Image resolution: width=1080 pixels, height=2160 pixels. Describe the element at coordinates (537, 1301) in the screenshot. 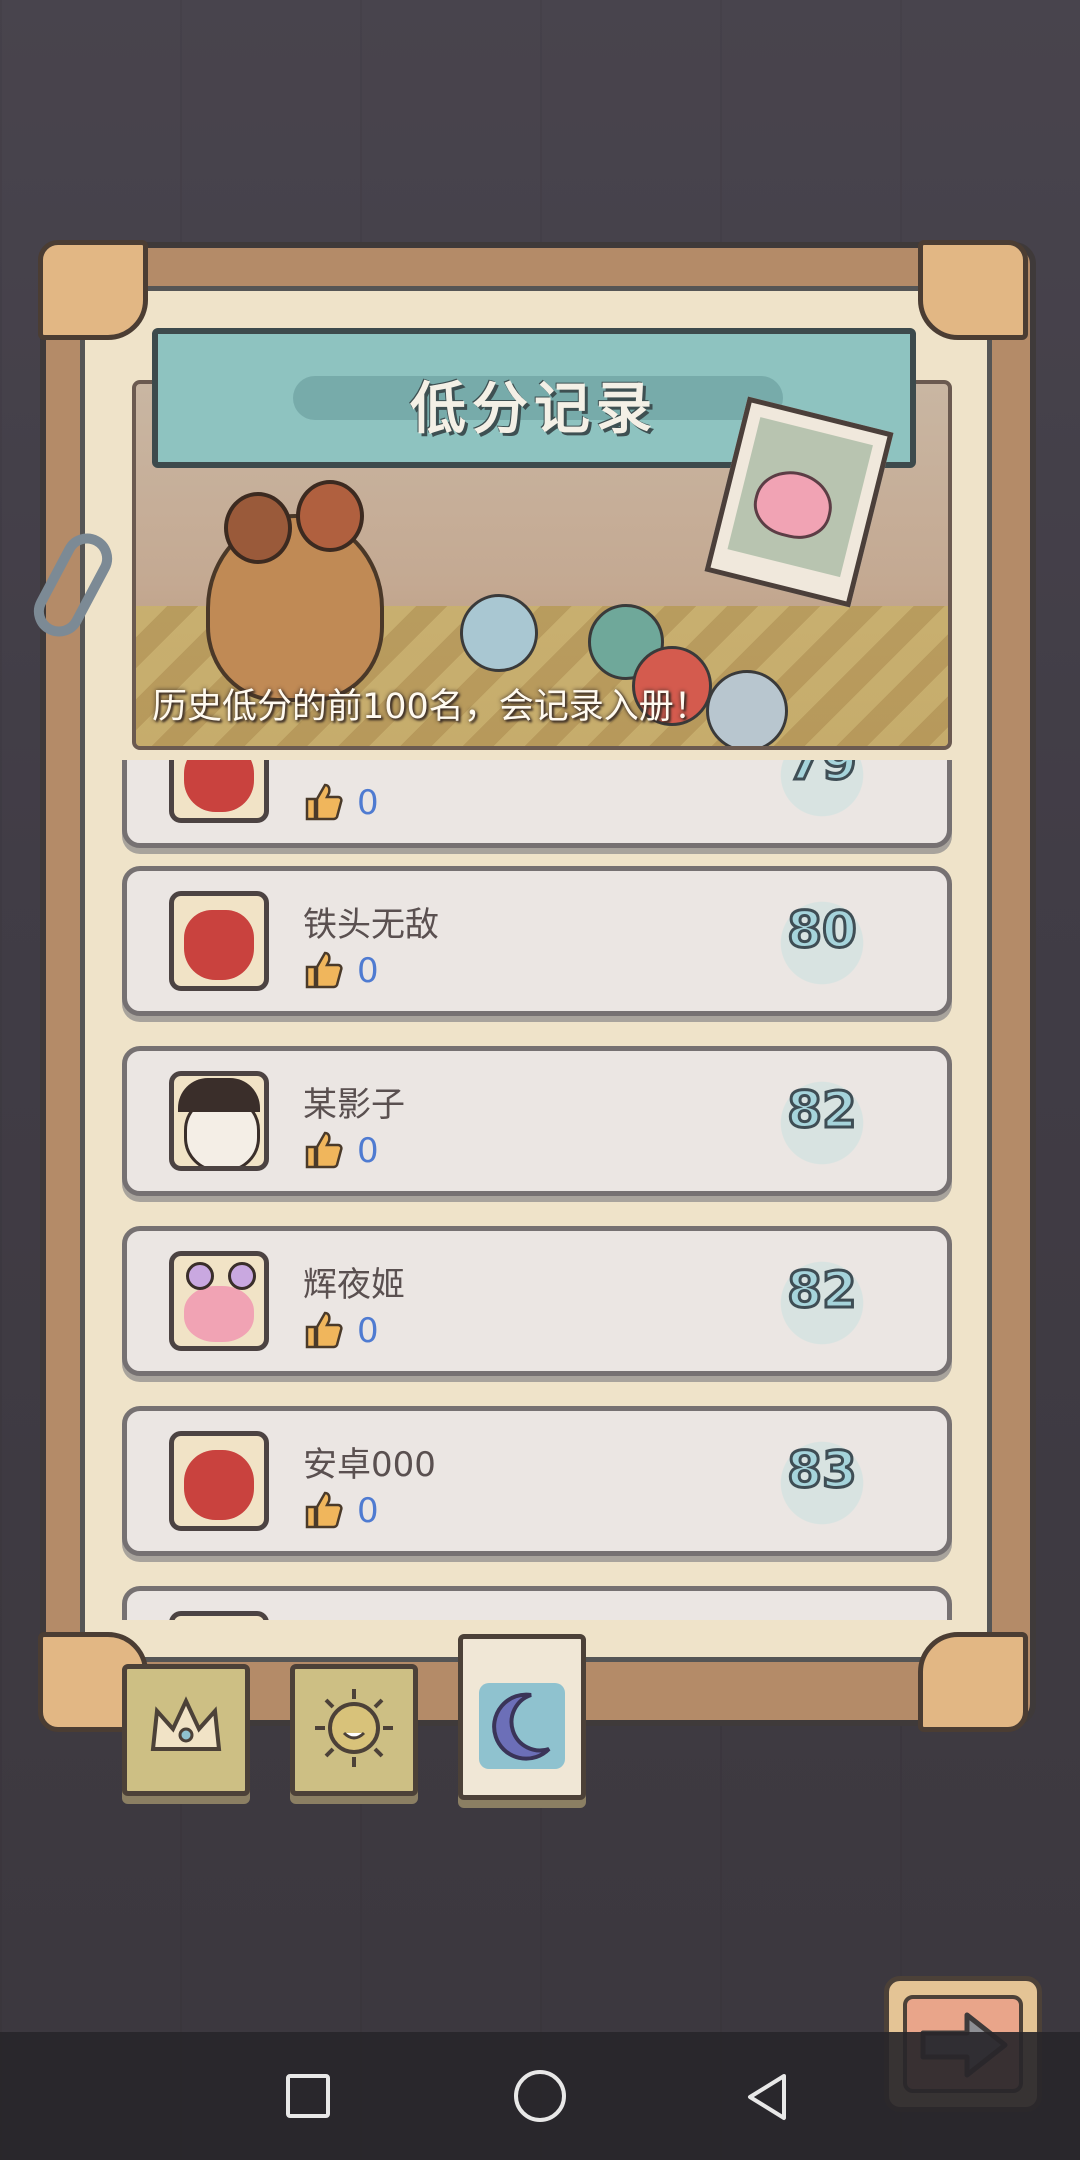

I see `list-item: 辉夜姬 0 82` at that location.